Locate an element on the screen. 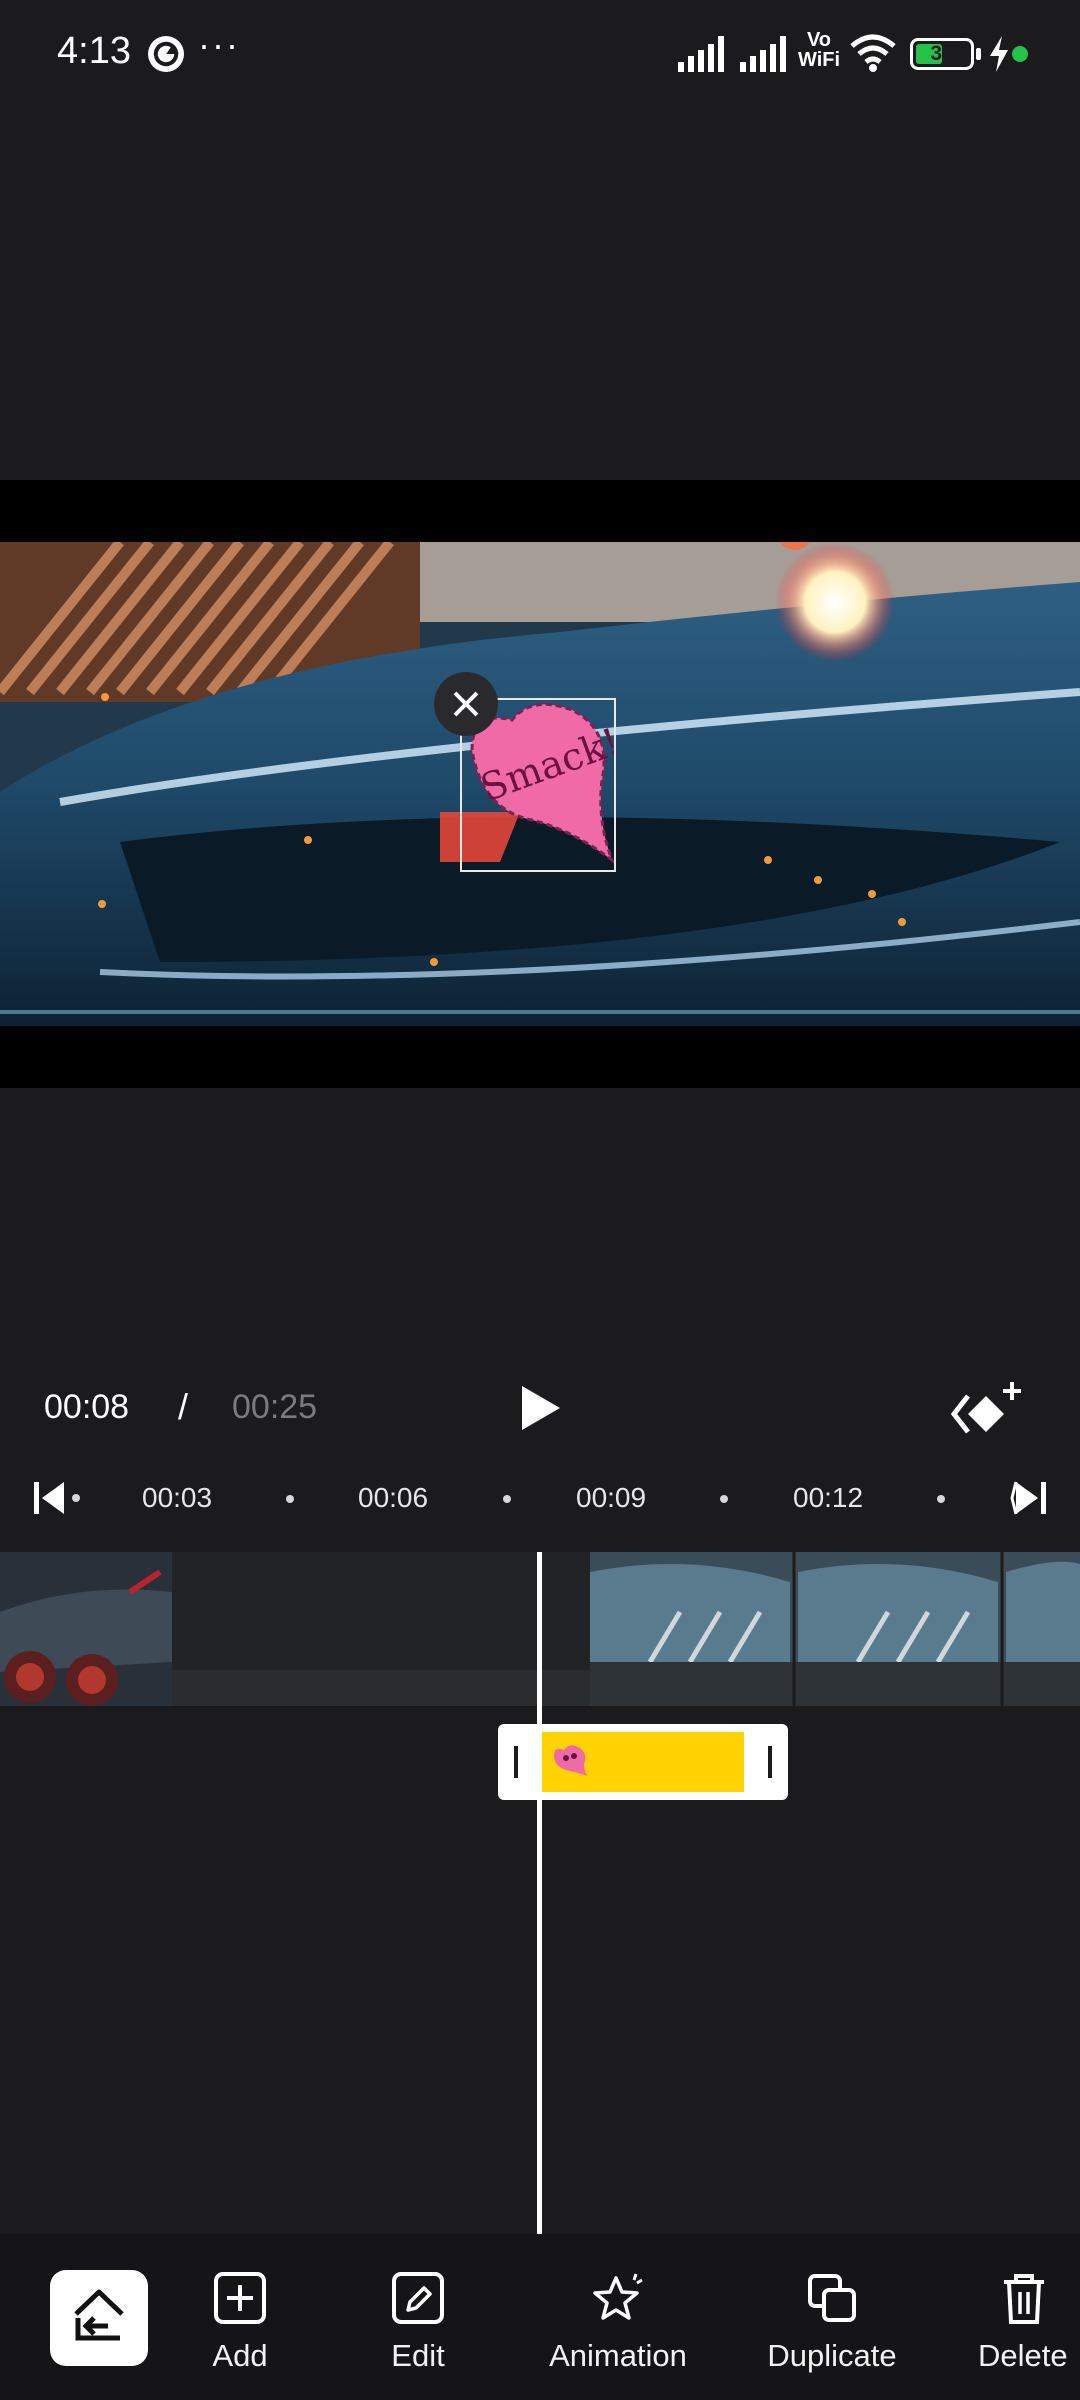 The width and height of the screenshot is (1080, 2400). status-time: 4:13 is located at coordinates (94, 51).